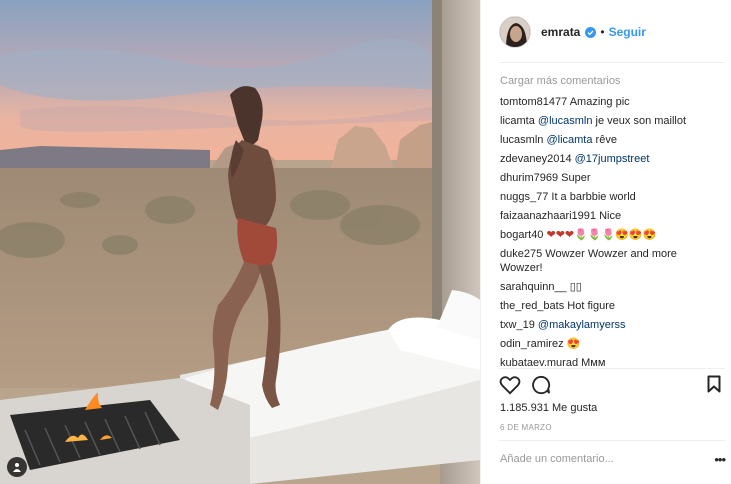 The width and height of the screenshot is (731, 484). I want to click on comment-username: txw_19, so click(517, 325).